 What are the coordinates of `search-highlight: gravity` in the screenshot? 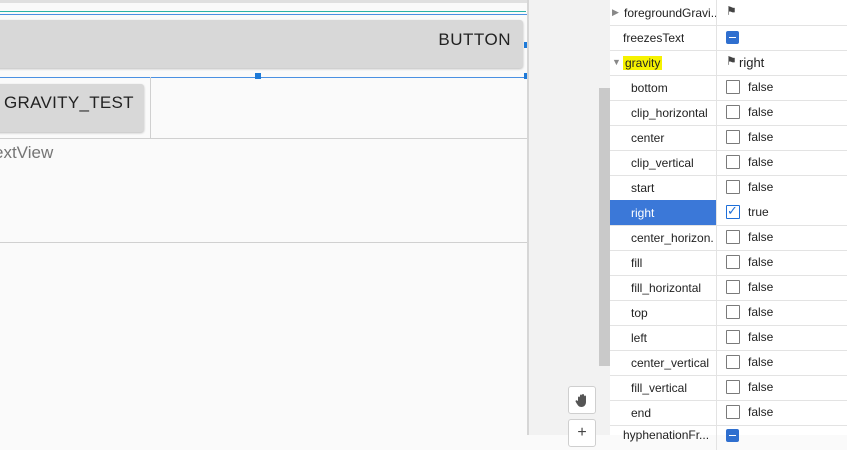 It's located at (643, 63).